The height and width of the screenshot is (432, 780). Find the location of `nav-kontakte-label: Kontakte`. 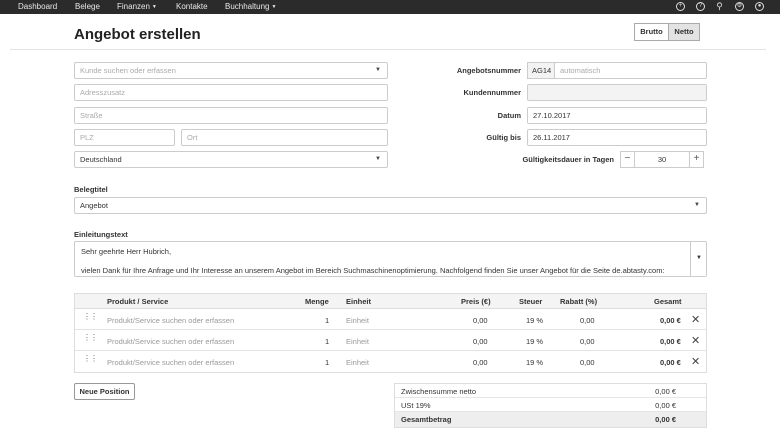

nav-kontakte-label: Kontakte is located at coordinates (192, 6).